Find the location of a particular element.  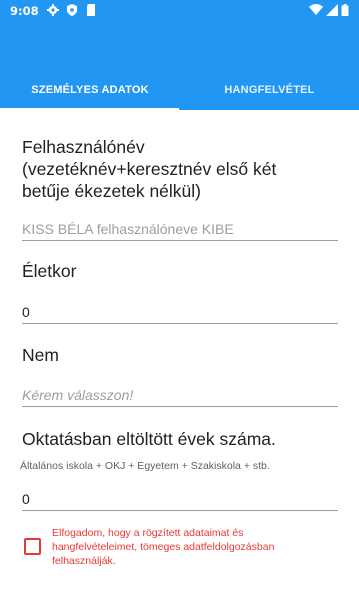

username-label-line: (vezetéknév+keresztnév első két is located at coordinates (149, 169).